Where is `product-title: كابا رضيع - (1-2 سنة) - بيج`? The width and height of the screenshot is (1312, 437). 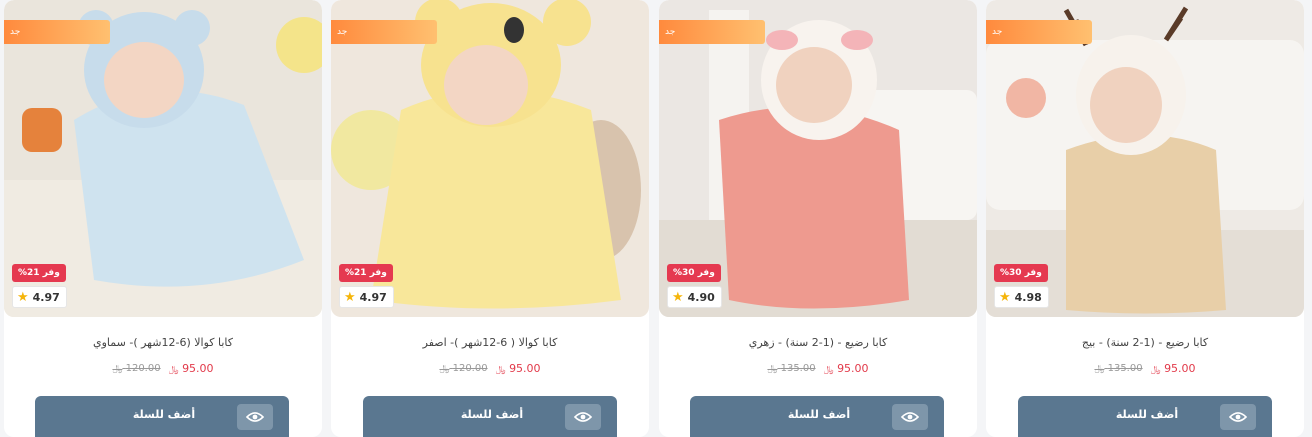 product-title: كابا رضيع - (1-2 سنة) - بيج is located at coordinates (1145, 342).